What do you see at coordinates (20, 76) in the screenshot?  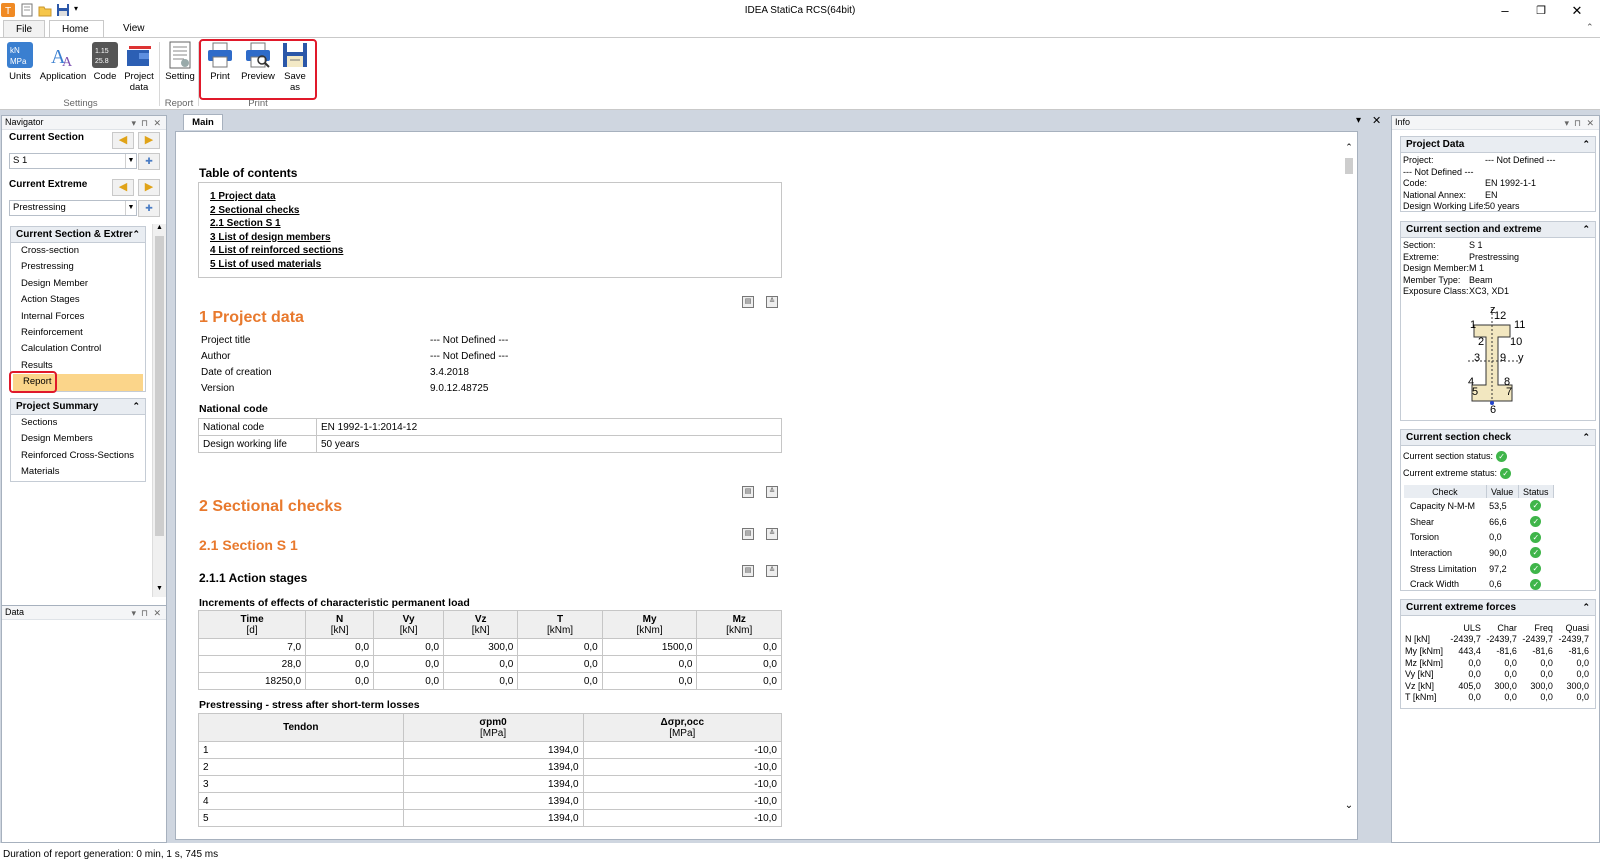 I see `units-label: Units` at bounding box center [20, 76].